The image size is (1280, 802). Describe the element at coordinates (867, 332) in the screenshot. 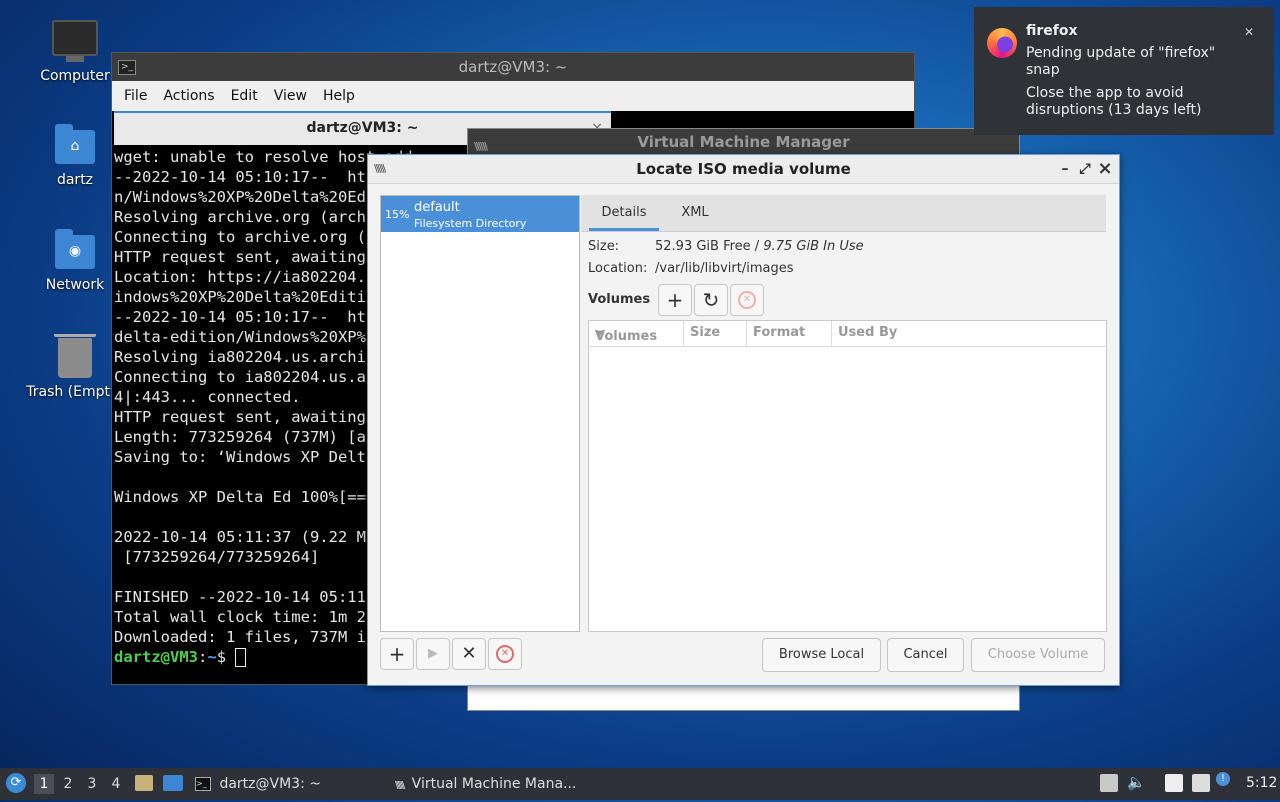

I see `column-used-by: Used By` at that location.